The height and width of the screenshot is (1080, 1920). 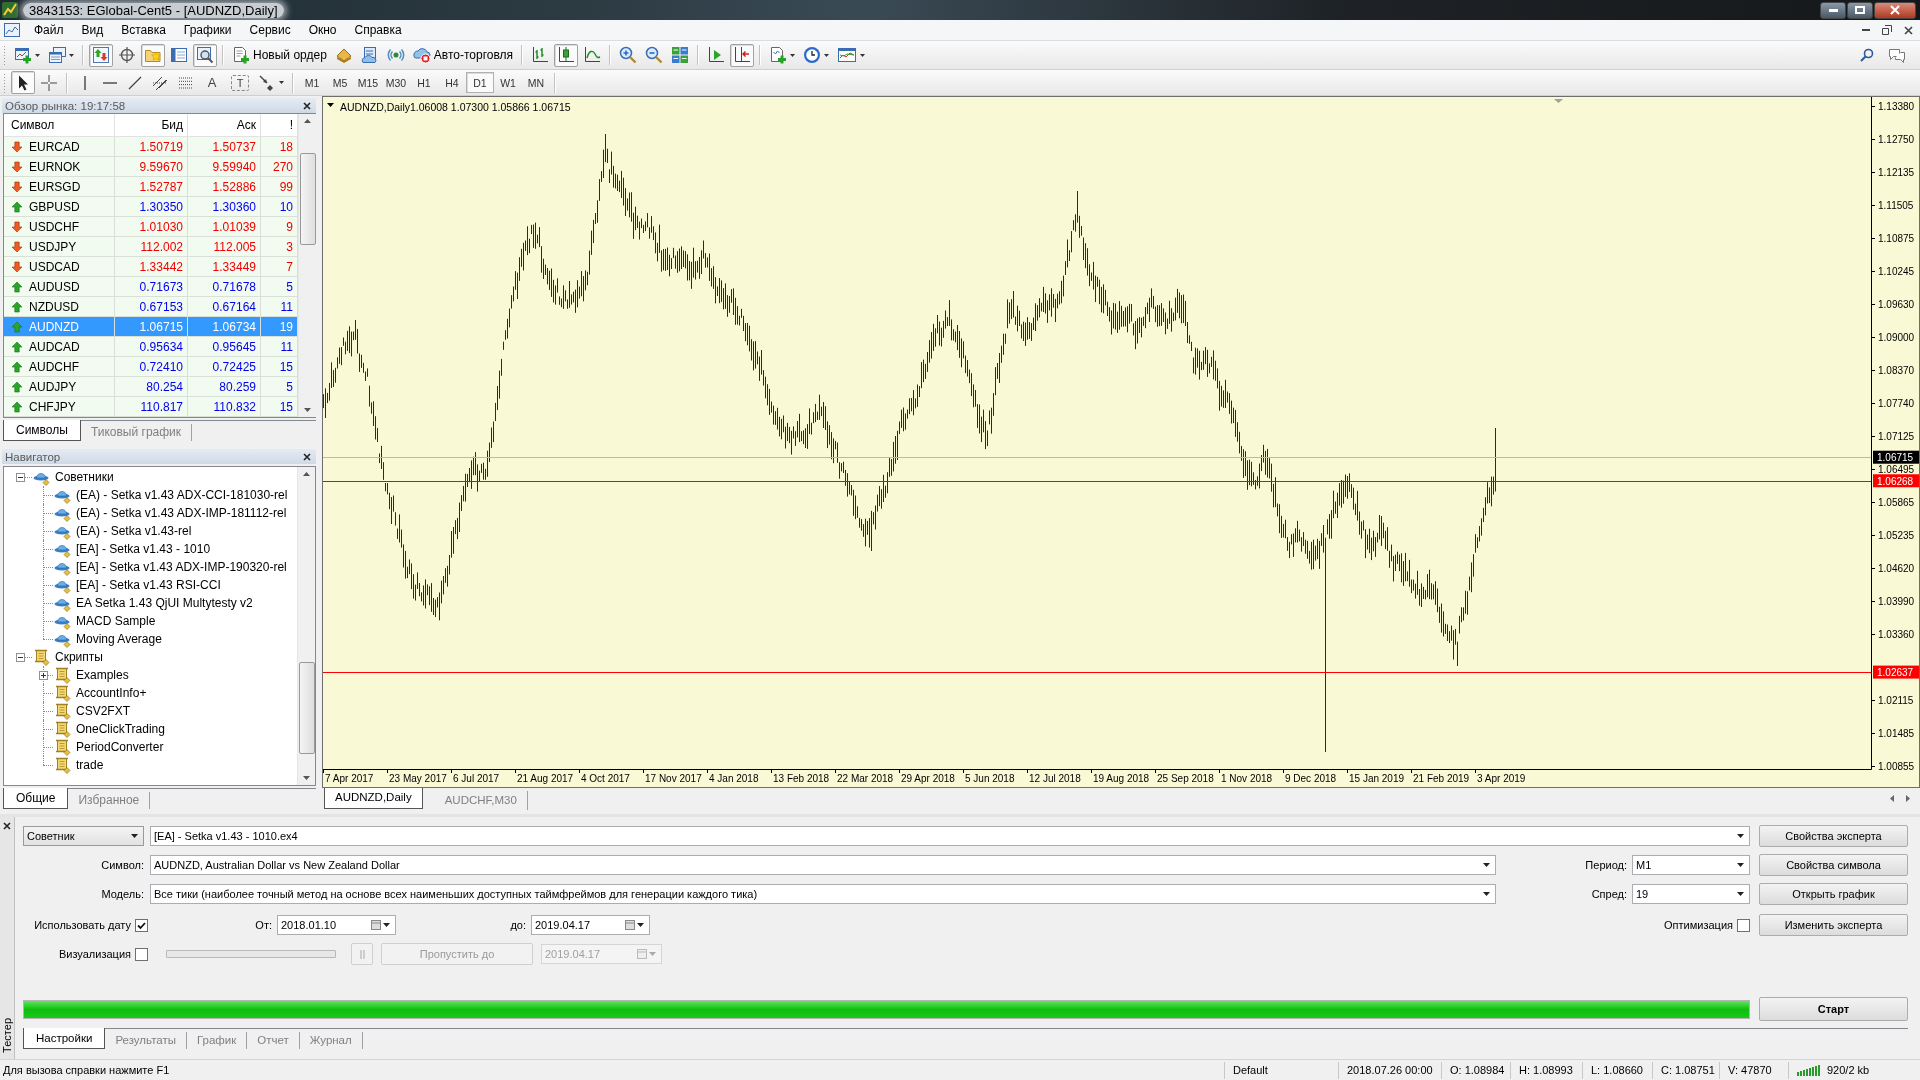 What do you see at coordinates (83, 836) in the screenshot?
I see `dropdown: Советник` at bounding box center [83, 836].